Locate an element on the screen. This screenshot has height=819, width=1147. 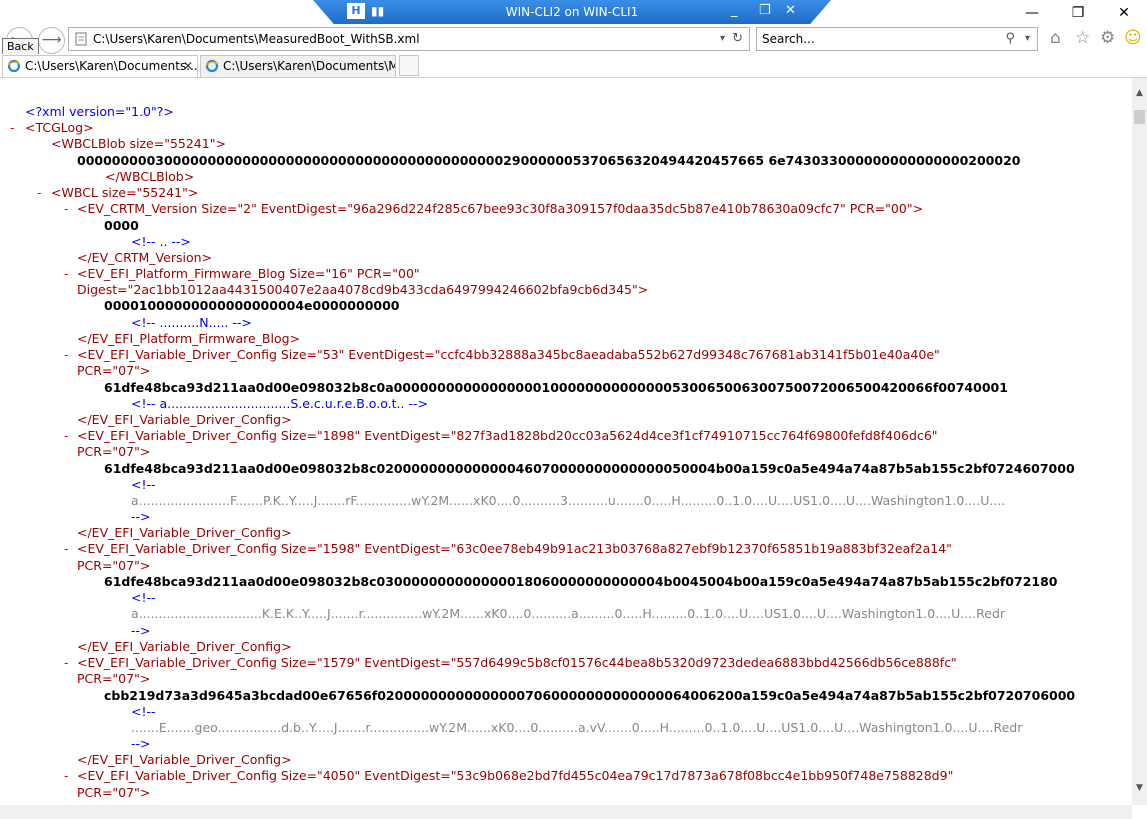
crtm-comment: <!-- .. --> is located at coordinates (161, 241).